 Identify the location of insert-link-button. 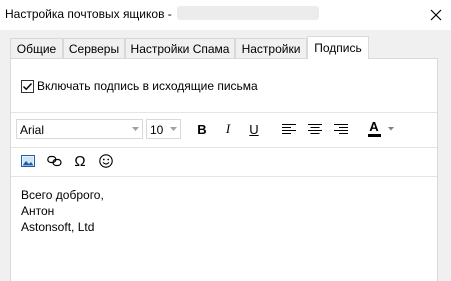
(54, 161).